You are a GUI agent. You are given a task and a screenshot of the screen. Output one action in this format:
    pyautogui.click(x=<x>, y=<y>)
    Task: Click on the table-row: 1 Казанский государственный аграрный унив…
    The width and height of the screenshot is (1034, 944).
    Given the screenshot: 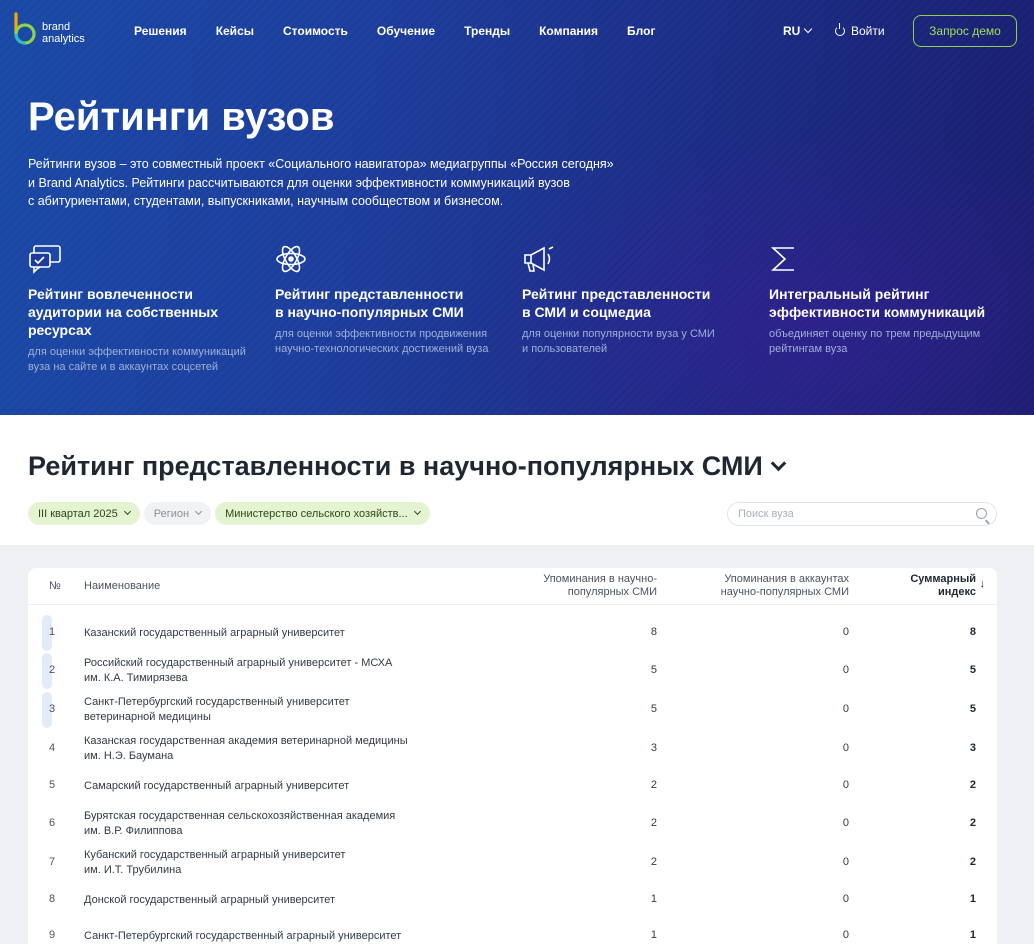 What is the action you would take?
    pyautogui.click(x=512, y=633)
    